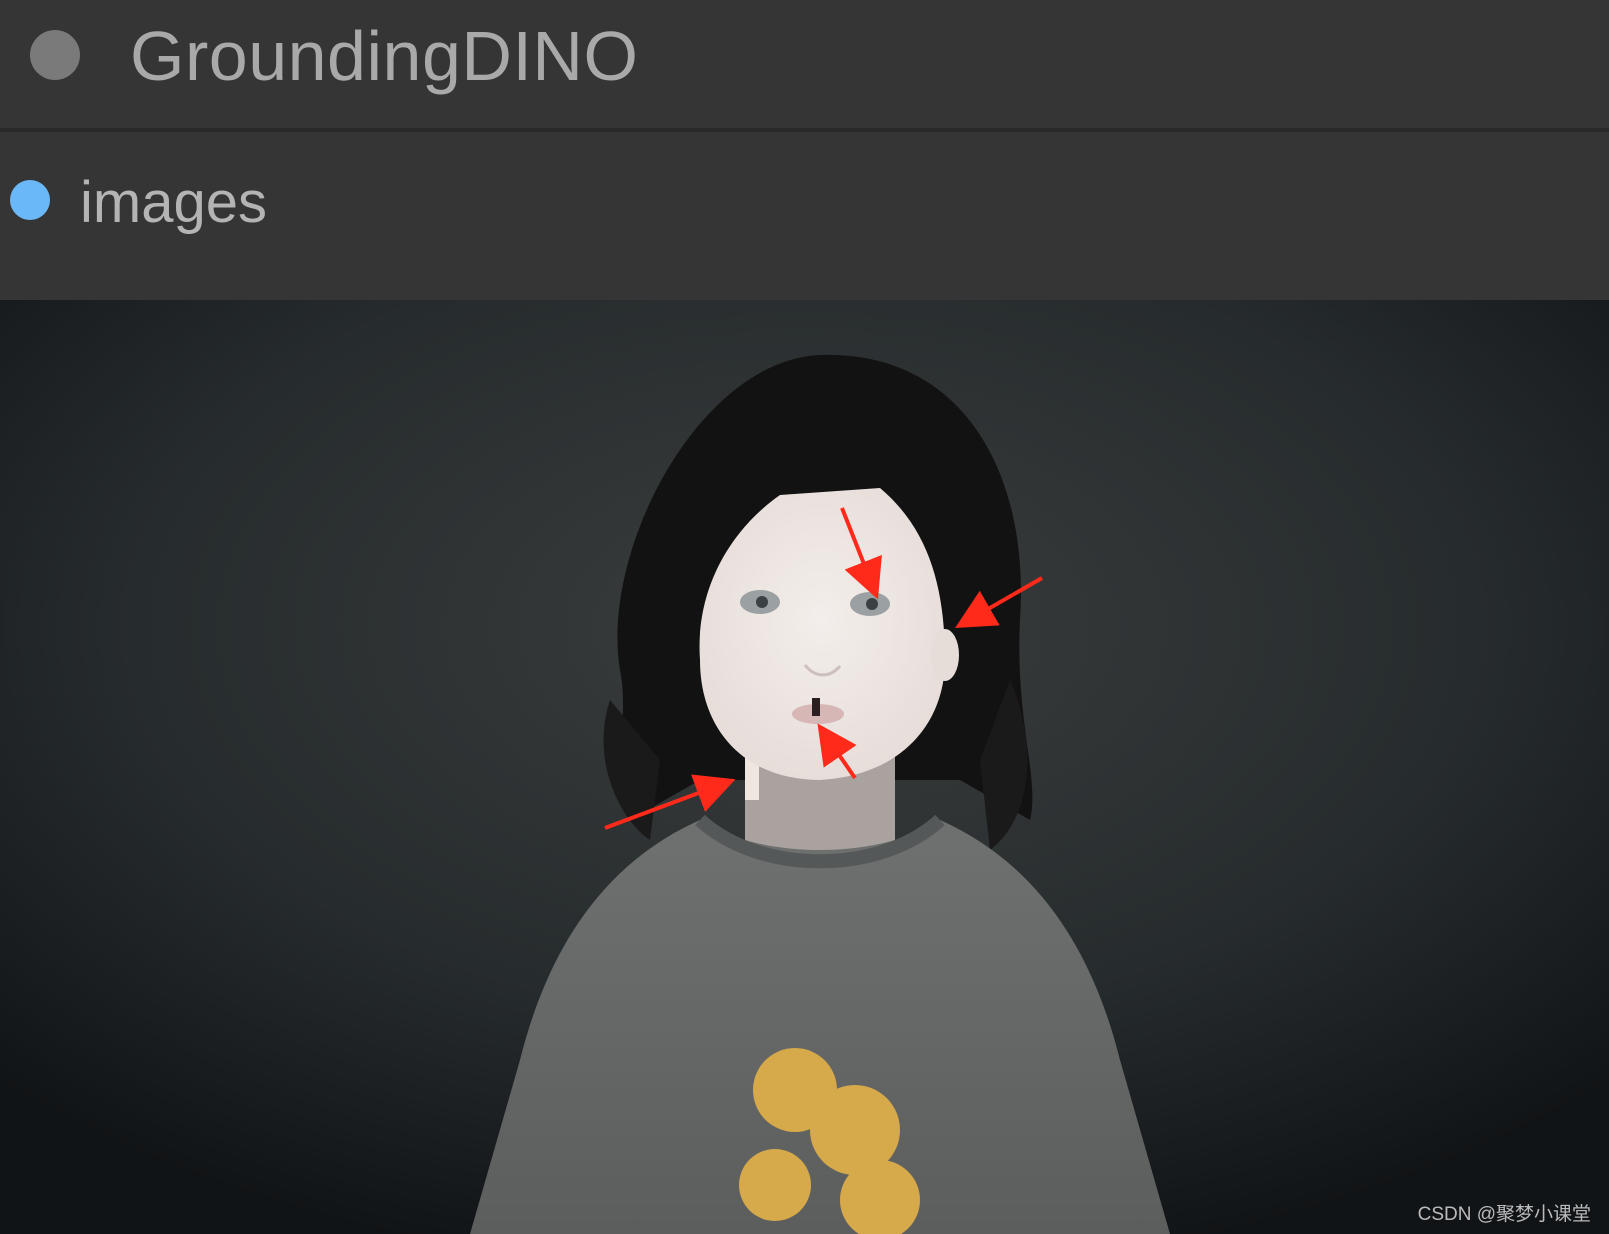 Image resolution: width=1609 pixels, height=1234 pixels. Describe the element at coordinates (173, 202) in the screenshot. I see `output-slot-label: images` at that location.